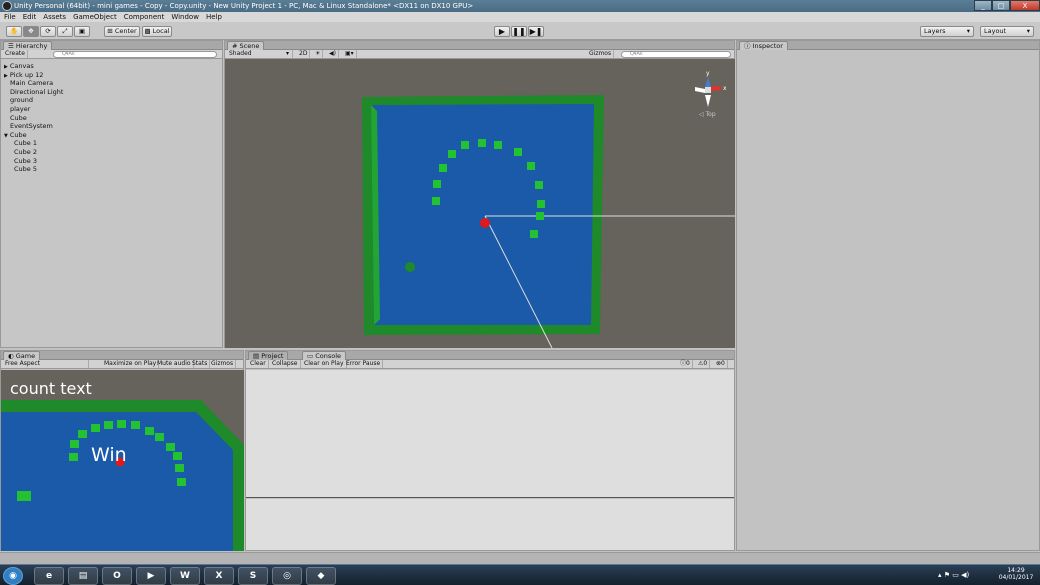 The image size is (1040, 585). I want to click on skype-icon: S, so click(253, 576).